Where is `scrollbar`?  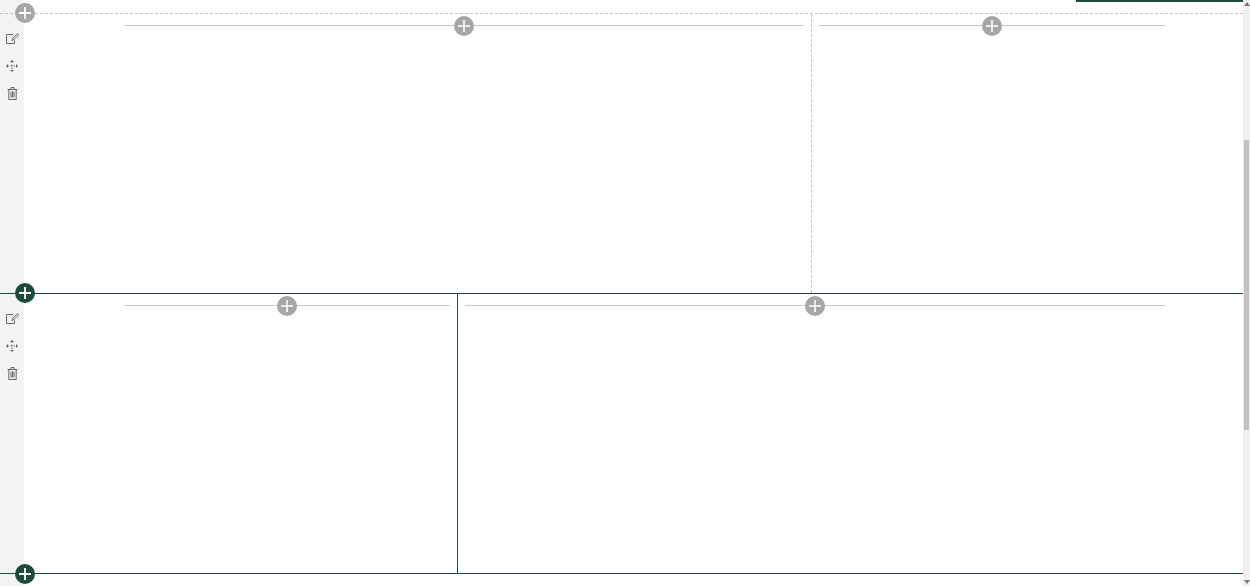
scrollbar is located at coordinates (1246, 293).